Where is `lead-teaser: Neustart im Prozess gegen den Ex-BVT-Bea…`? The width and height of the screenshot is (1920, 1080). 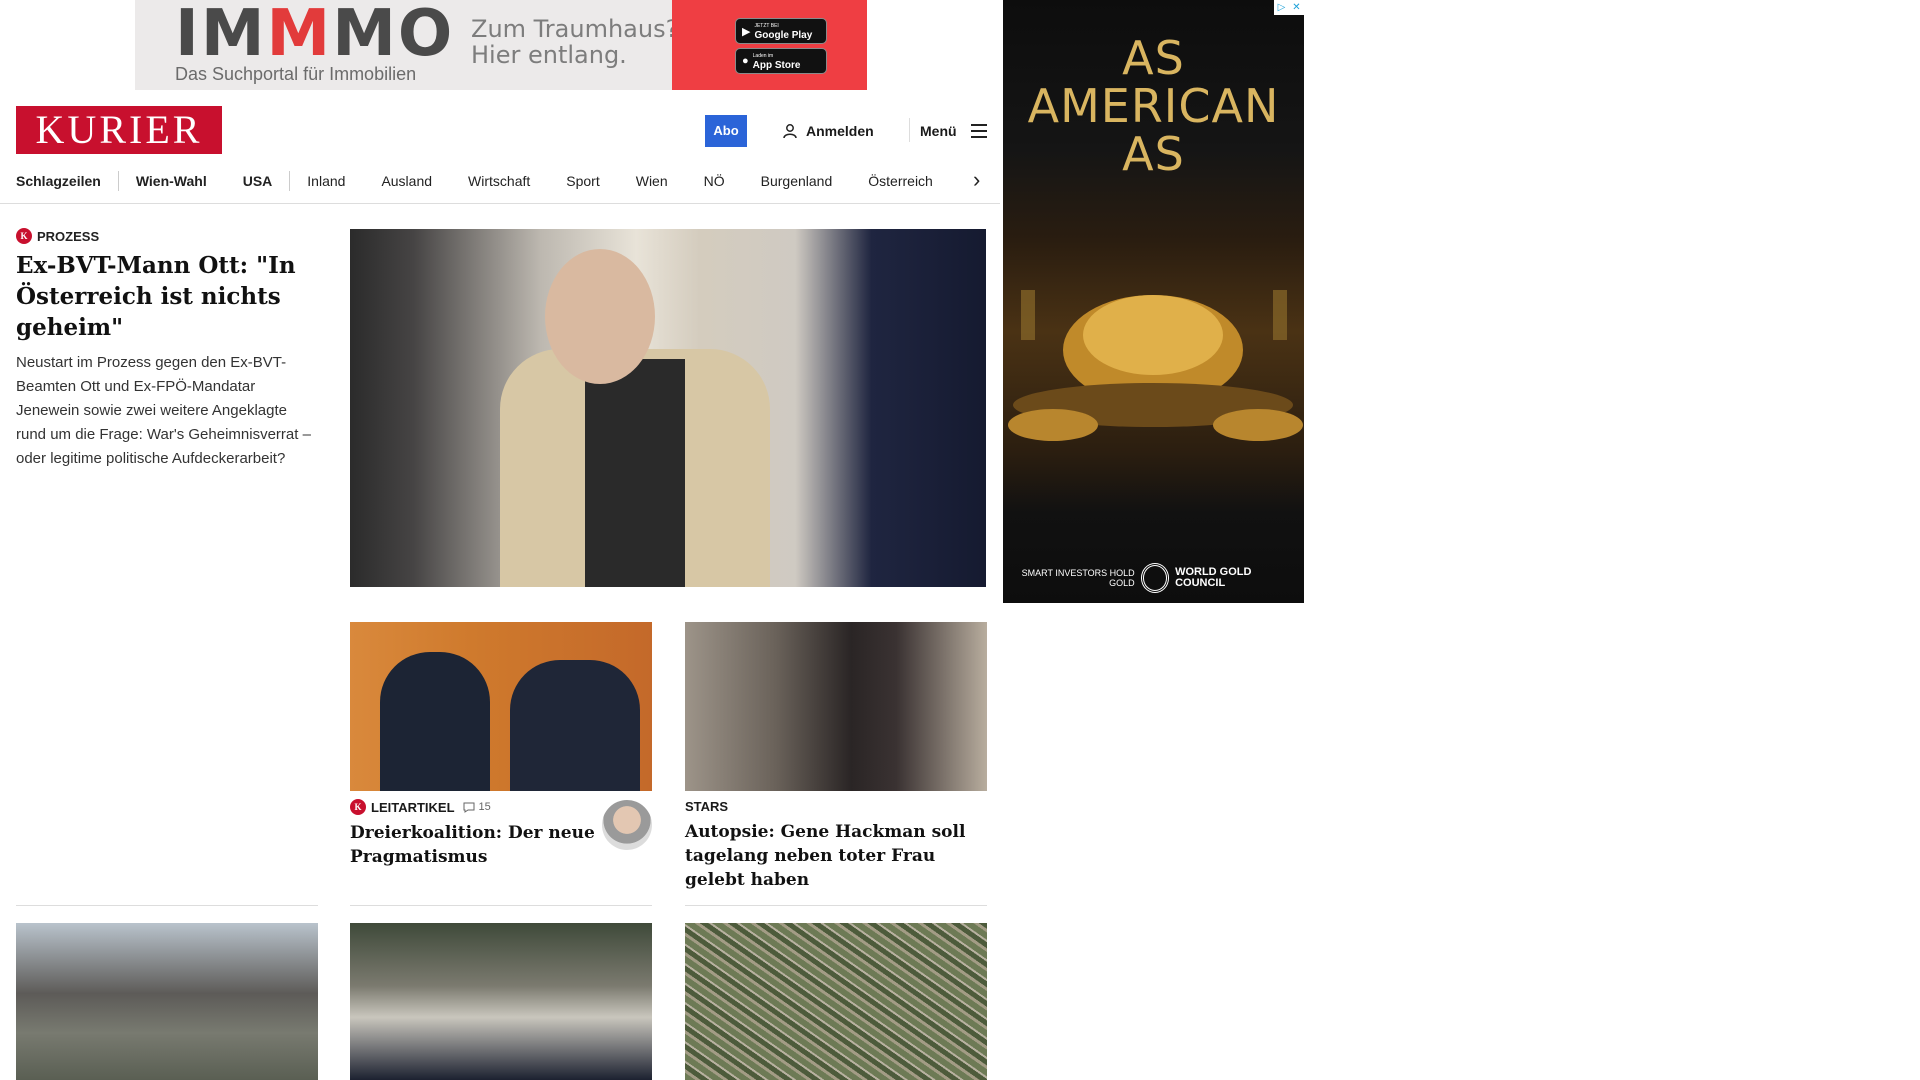
lead-teaser: Neustart im Prozess gegen den Ex-BVT-Bea… is located at coordinates (163, 410).